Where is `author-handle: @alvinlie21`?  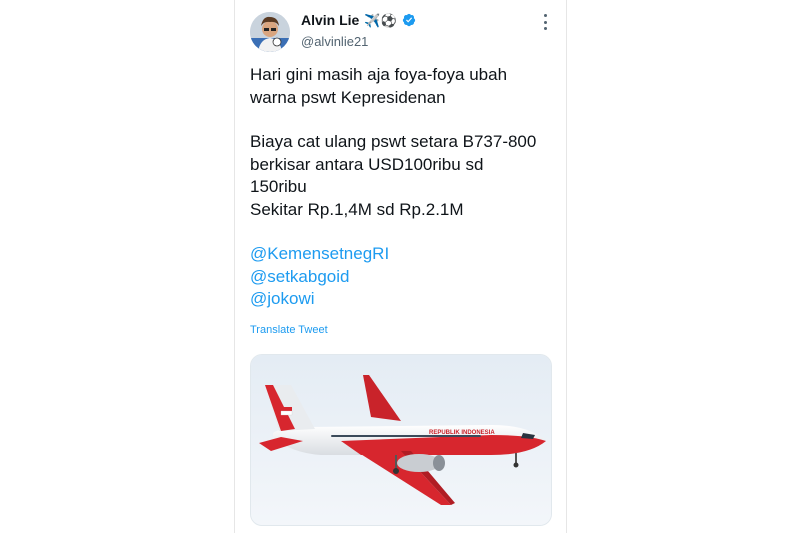 author-handle: @alvinlie21 is located at coordinates (334, 41).